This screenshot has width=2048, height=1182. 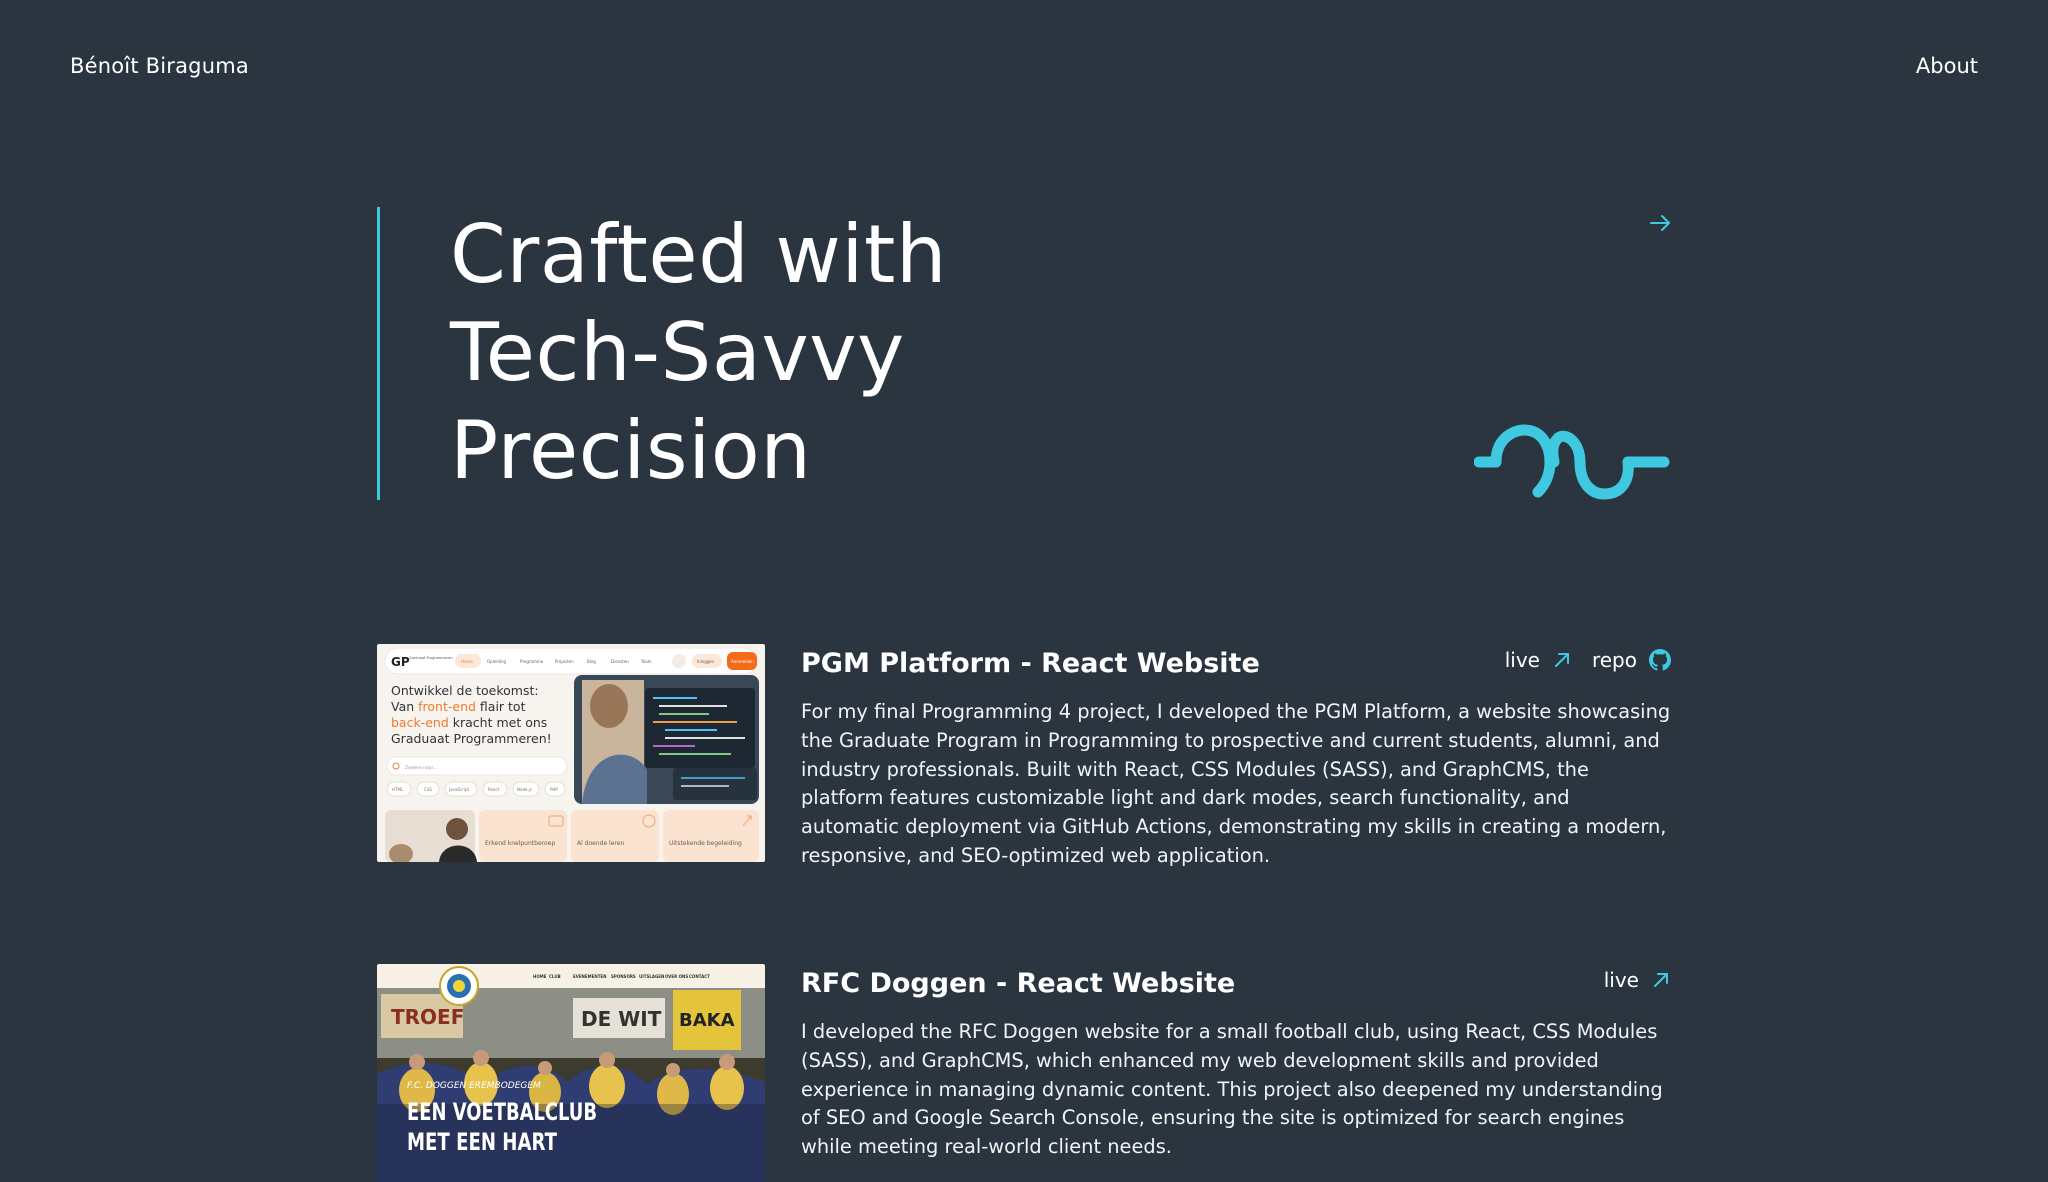 What do you see at coordinates (498, 722) in the screenshot?
I see `thumb-headline-3b: kracht met ons` at bounding box center [498, 722].